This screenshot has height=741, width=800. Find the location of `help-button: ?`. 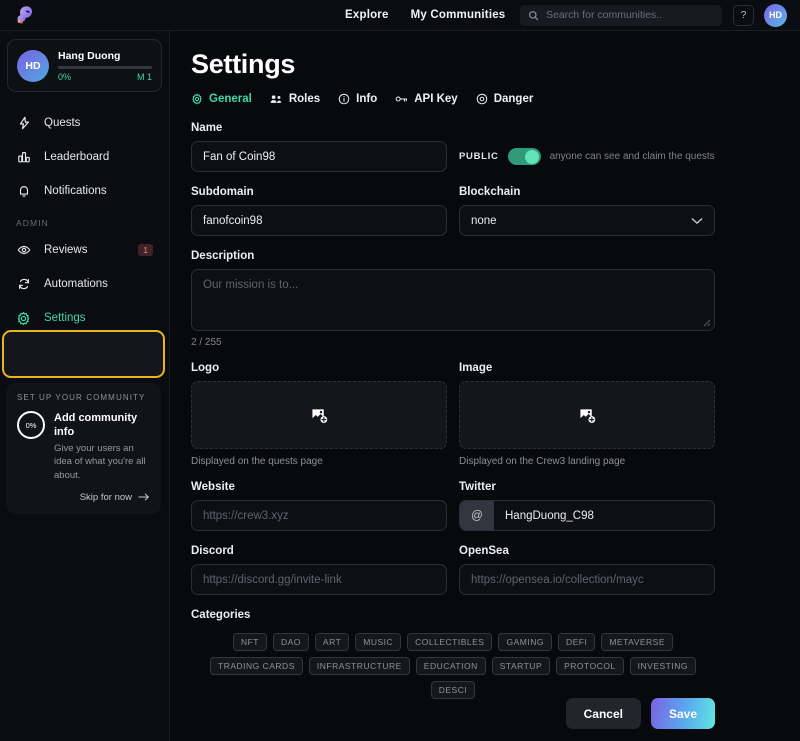

help-button: ? is located at coordinates (743, 15).